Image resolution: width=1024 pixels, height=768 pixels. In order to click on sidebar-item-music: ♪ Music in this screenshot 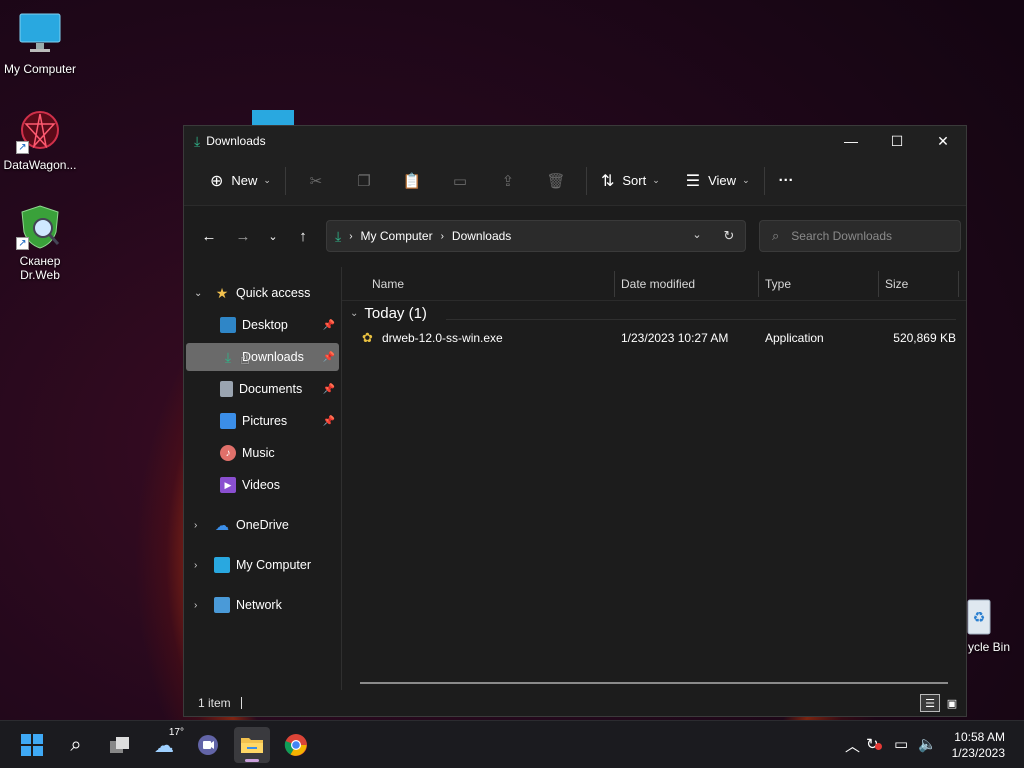, I will do `click(262, 453)`.